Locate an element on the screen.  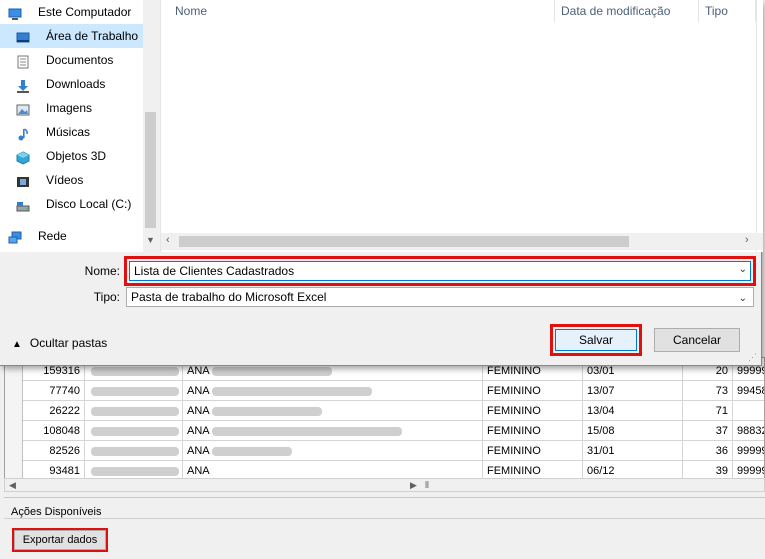
nav-item--rea-de-trabalho: Área de Trabalho is located at coordinates (71, 36).